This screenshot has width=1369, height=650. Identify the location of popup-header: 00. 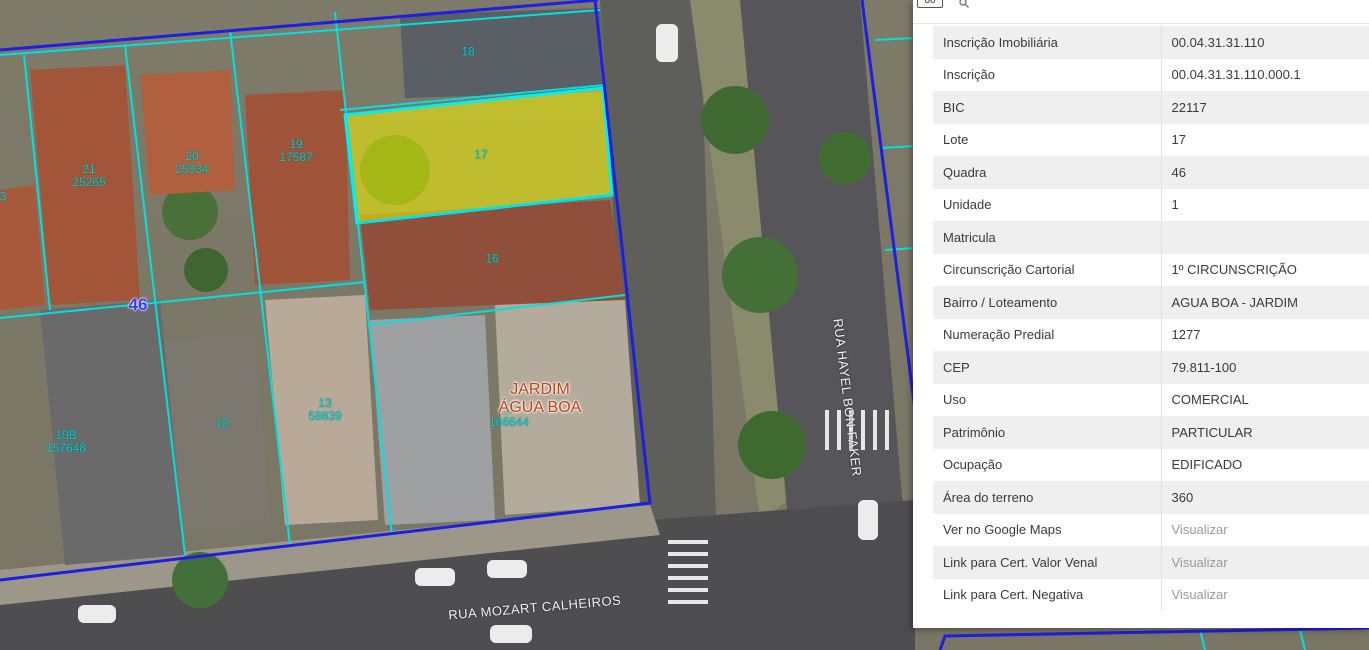
(1141, 12).